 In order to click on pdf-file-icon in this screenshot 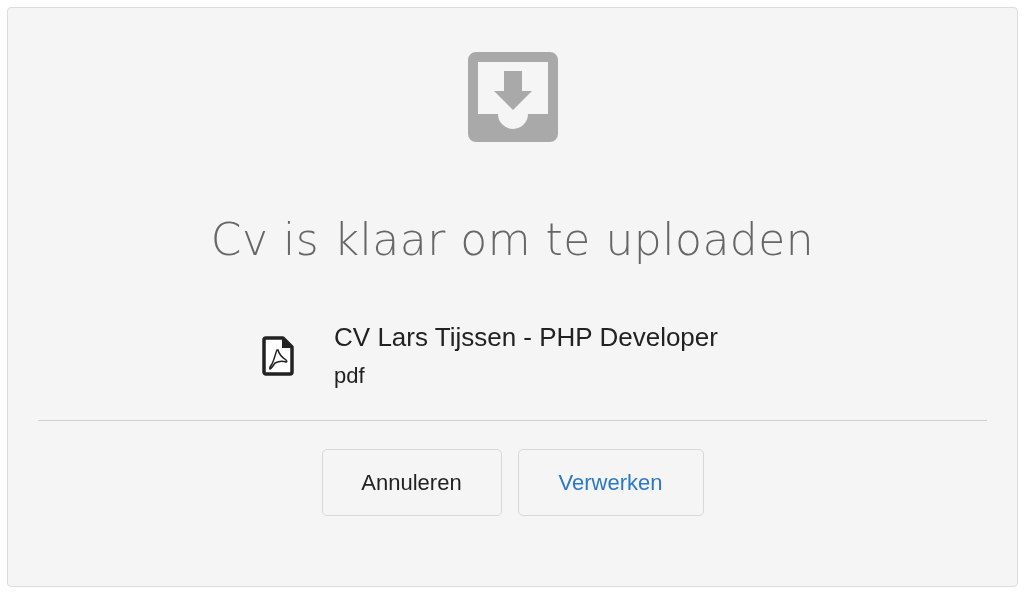, I will do `click(278, 355)`.